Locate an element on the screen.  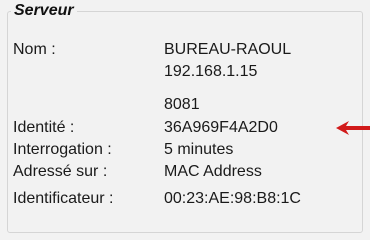
identity-label: Identité : is located at coordinates (44, 127).